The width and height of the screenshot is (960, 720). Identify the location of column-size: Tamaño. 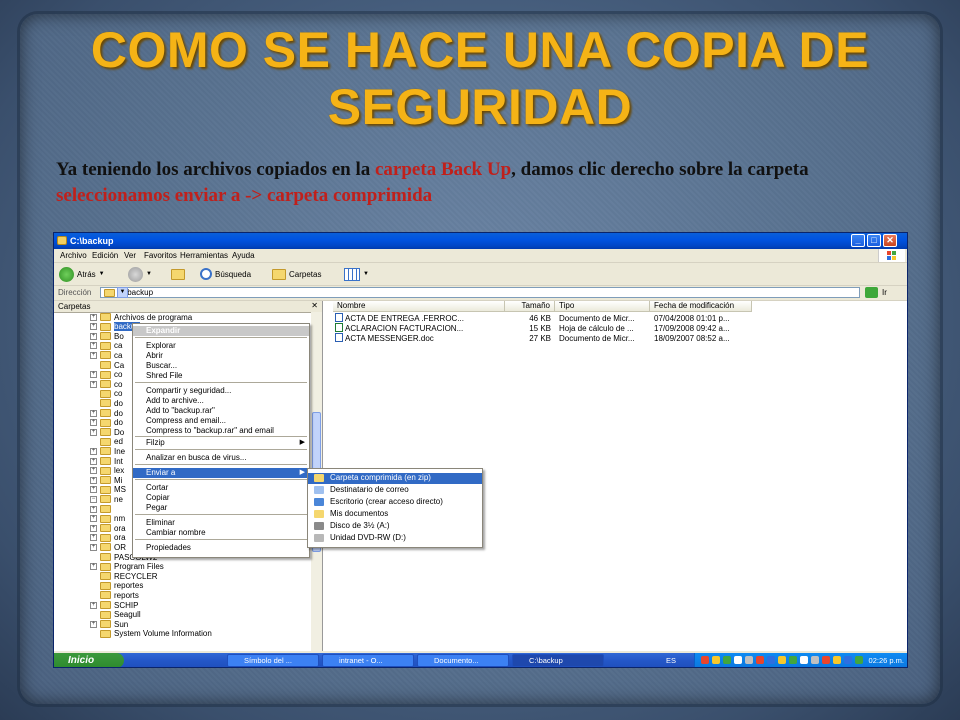
(530, 306).